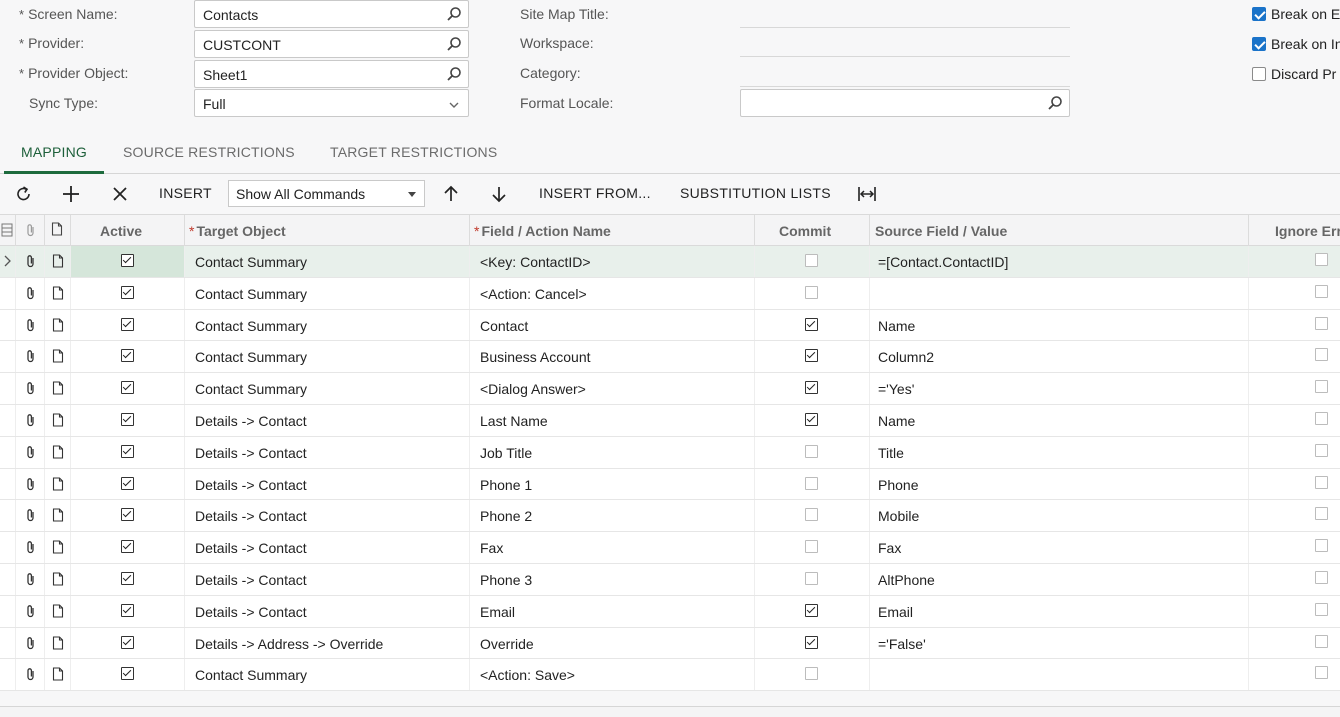  Describe the element at coordinates (670, 357) in the screenshot. I see `table-row: Contact Summary Business Account Column2` at that location.